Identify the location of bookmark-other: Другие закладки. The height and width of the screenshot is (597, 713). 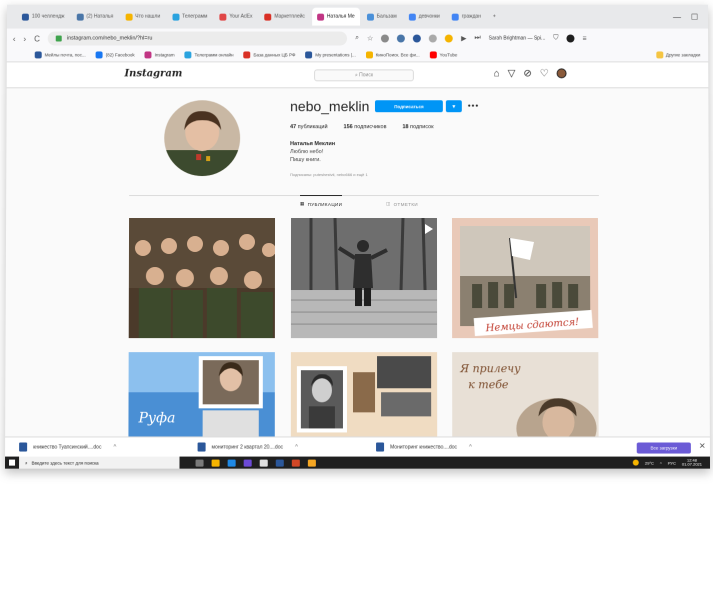
(681, 55).